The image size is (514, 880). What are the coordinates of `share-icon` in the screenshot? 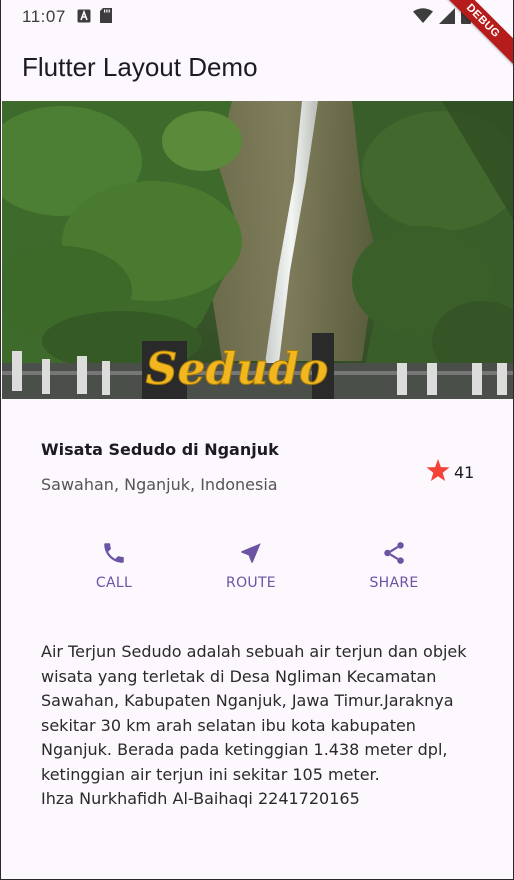 It's located at (394, 553).